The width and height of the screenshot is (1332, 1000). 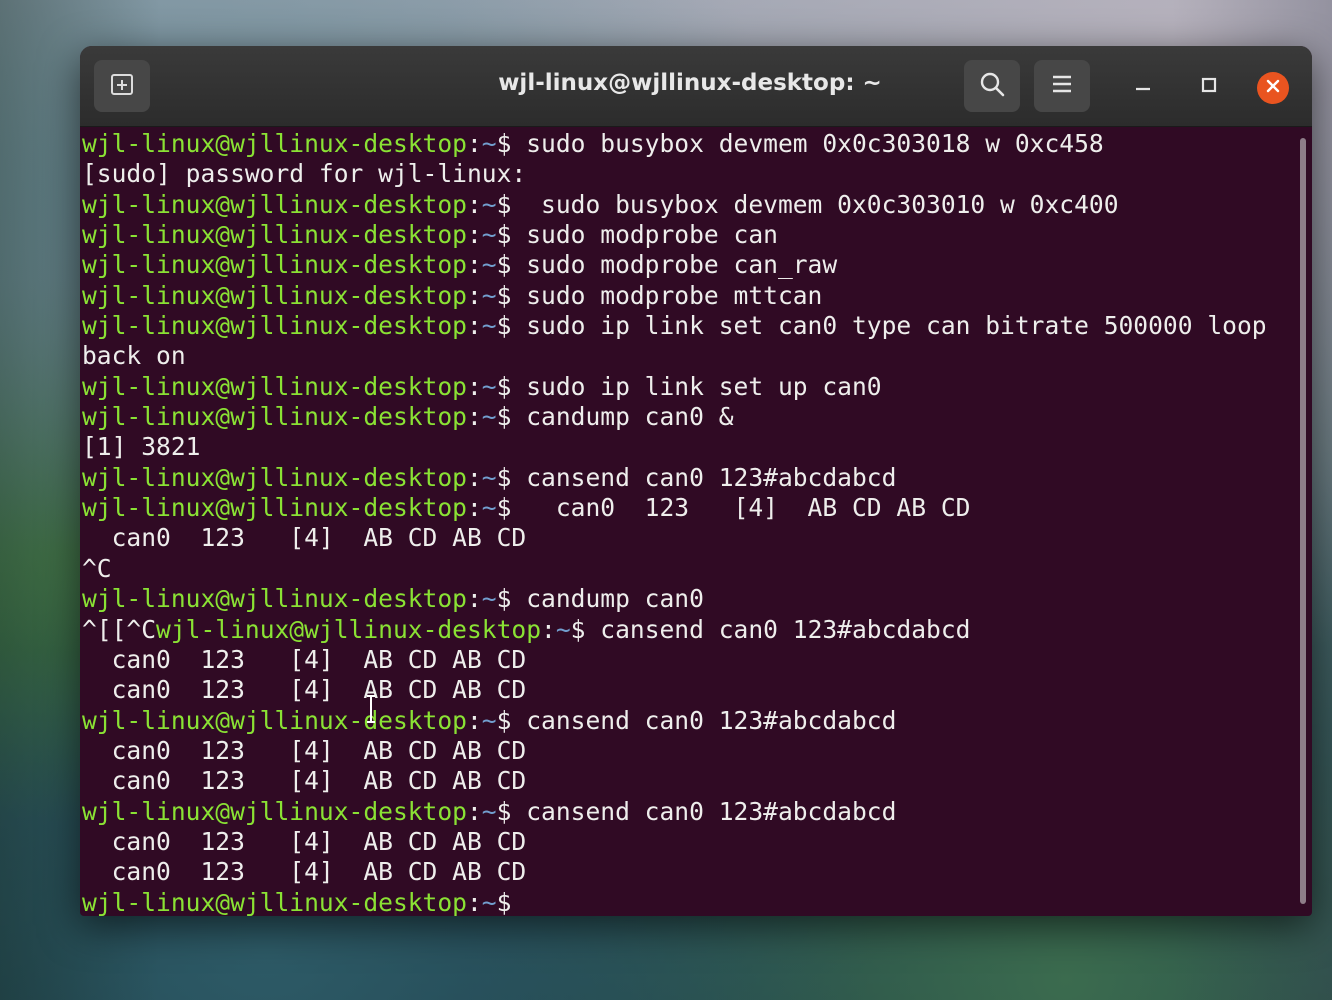 What do you see at coordinates (644, 235) in the screenshot?
I see `command-text: sudo modprobe can` at bounding box center [644, 235].